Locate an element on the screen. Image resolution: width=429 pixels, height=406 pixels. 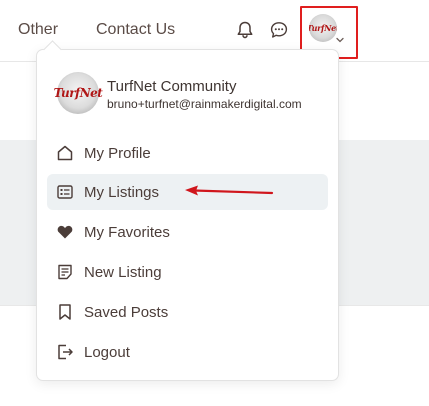
menu-item-label: My Profile is located at coordinates (117, 153).